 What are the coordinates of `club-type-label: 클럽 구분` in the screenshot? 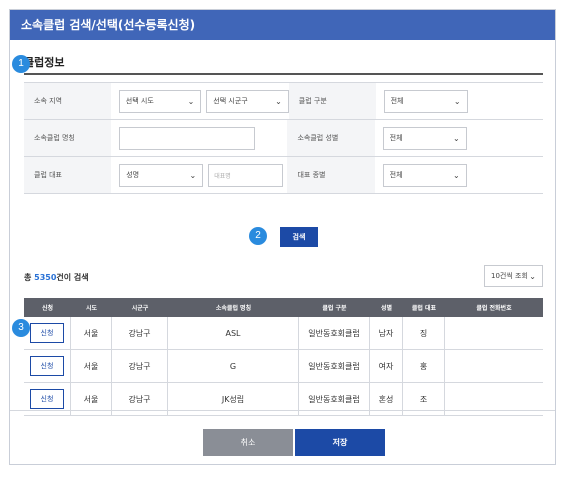 It's located at (332, 101).